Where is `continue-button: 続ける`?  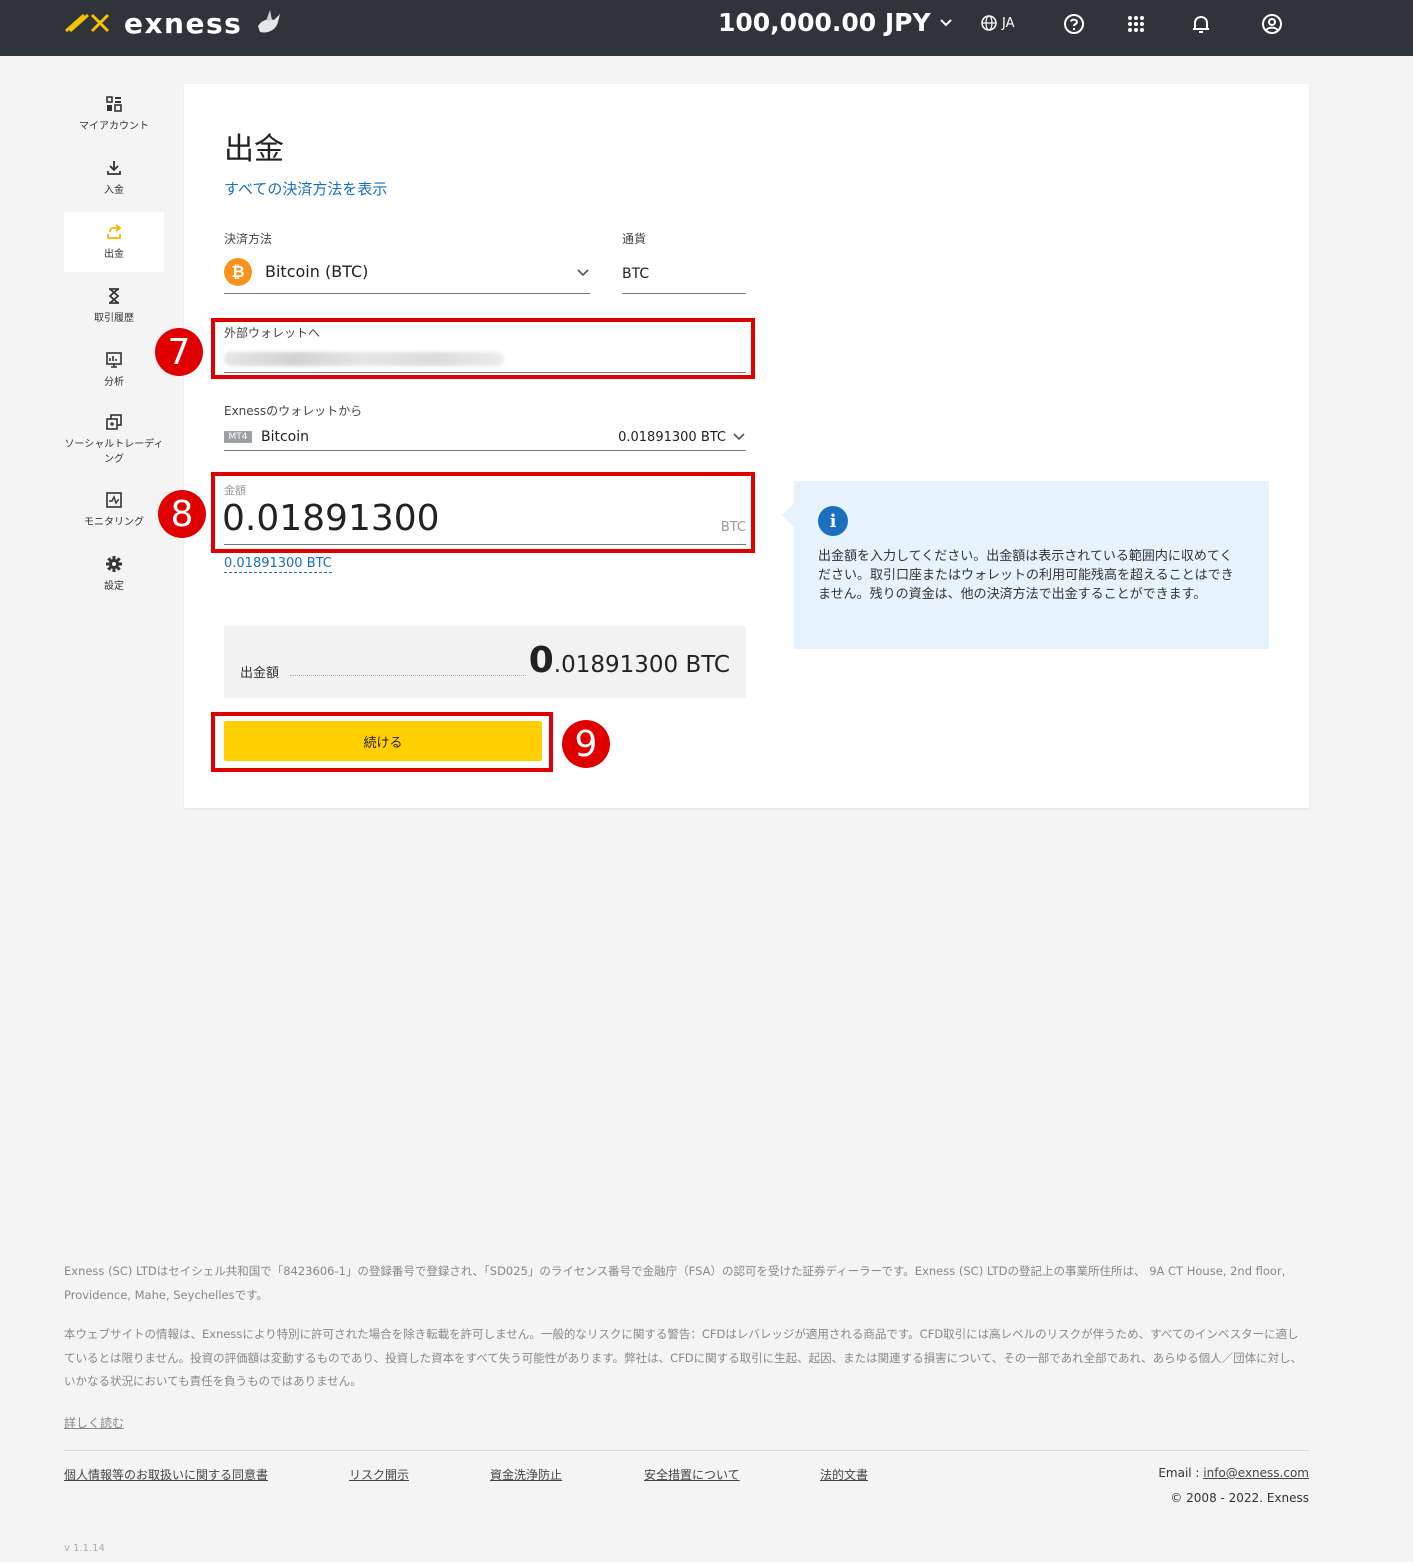 continue-button: 続ける is located at coordinates (383, 741).